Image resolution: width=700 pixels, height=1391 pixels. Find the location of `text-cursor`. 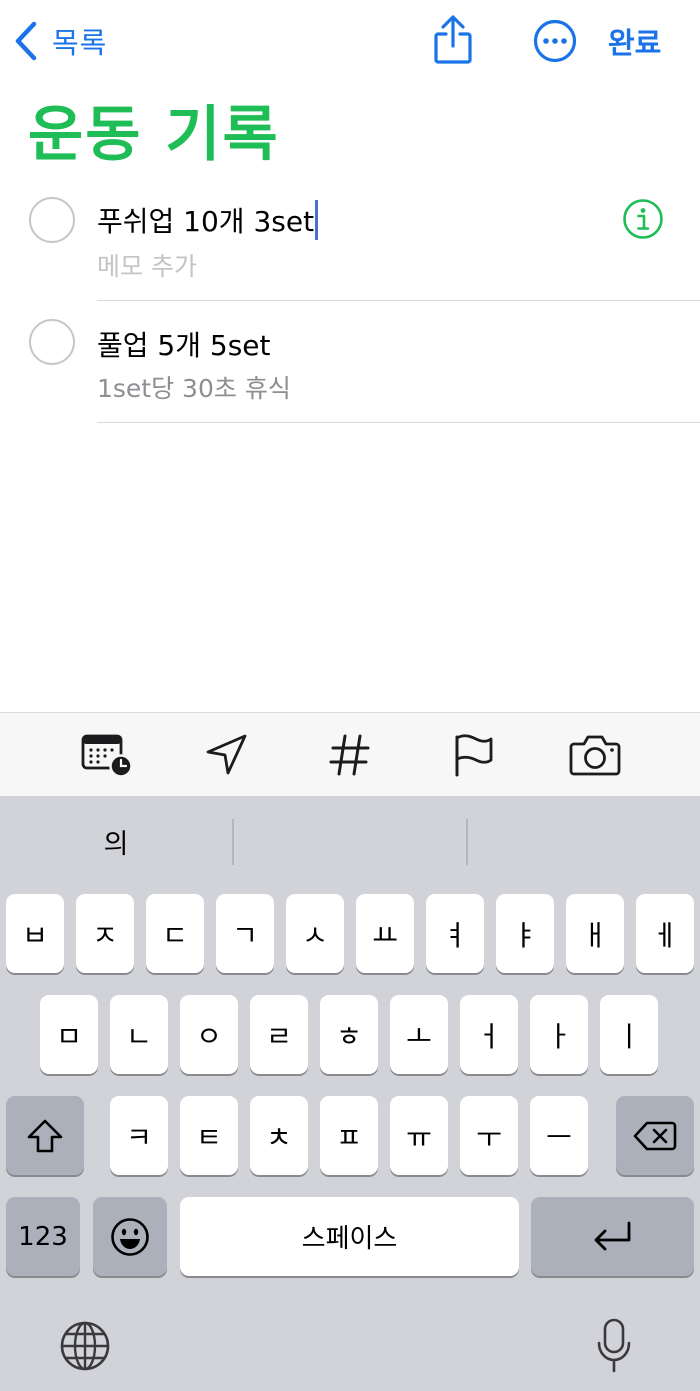

text-cursor is located at coordinates (317, 220).